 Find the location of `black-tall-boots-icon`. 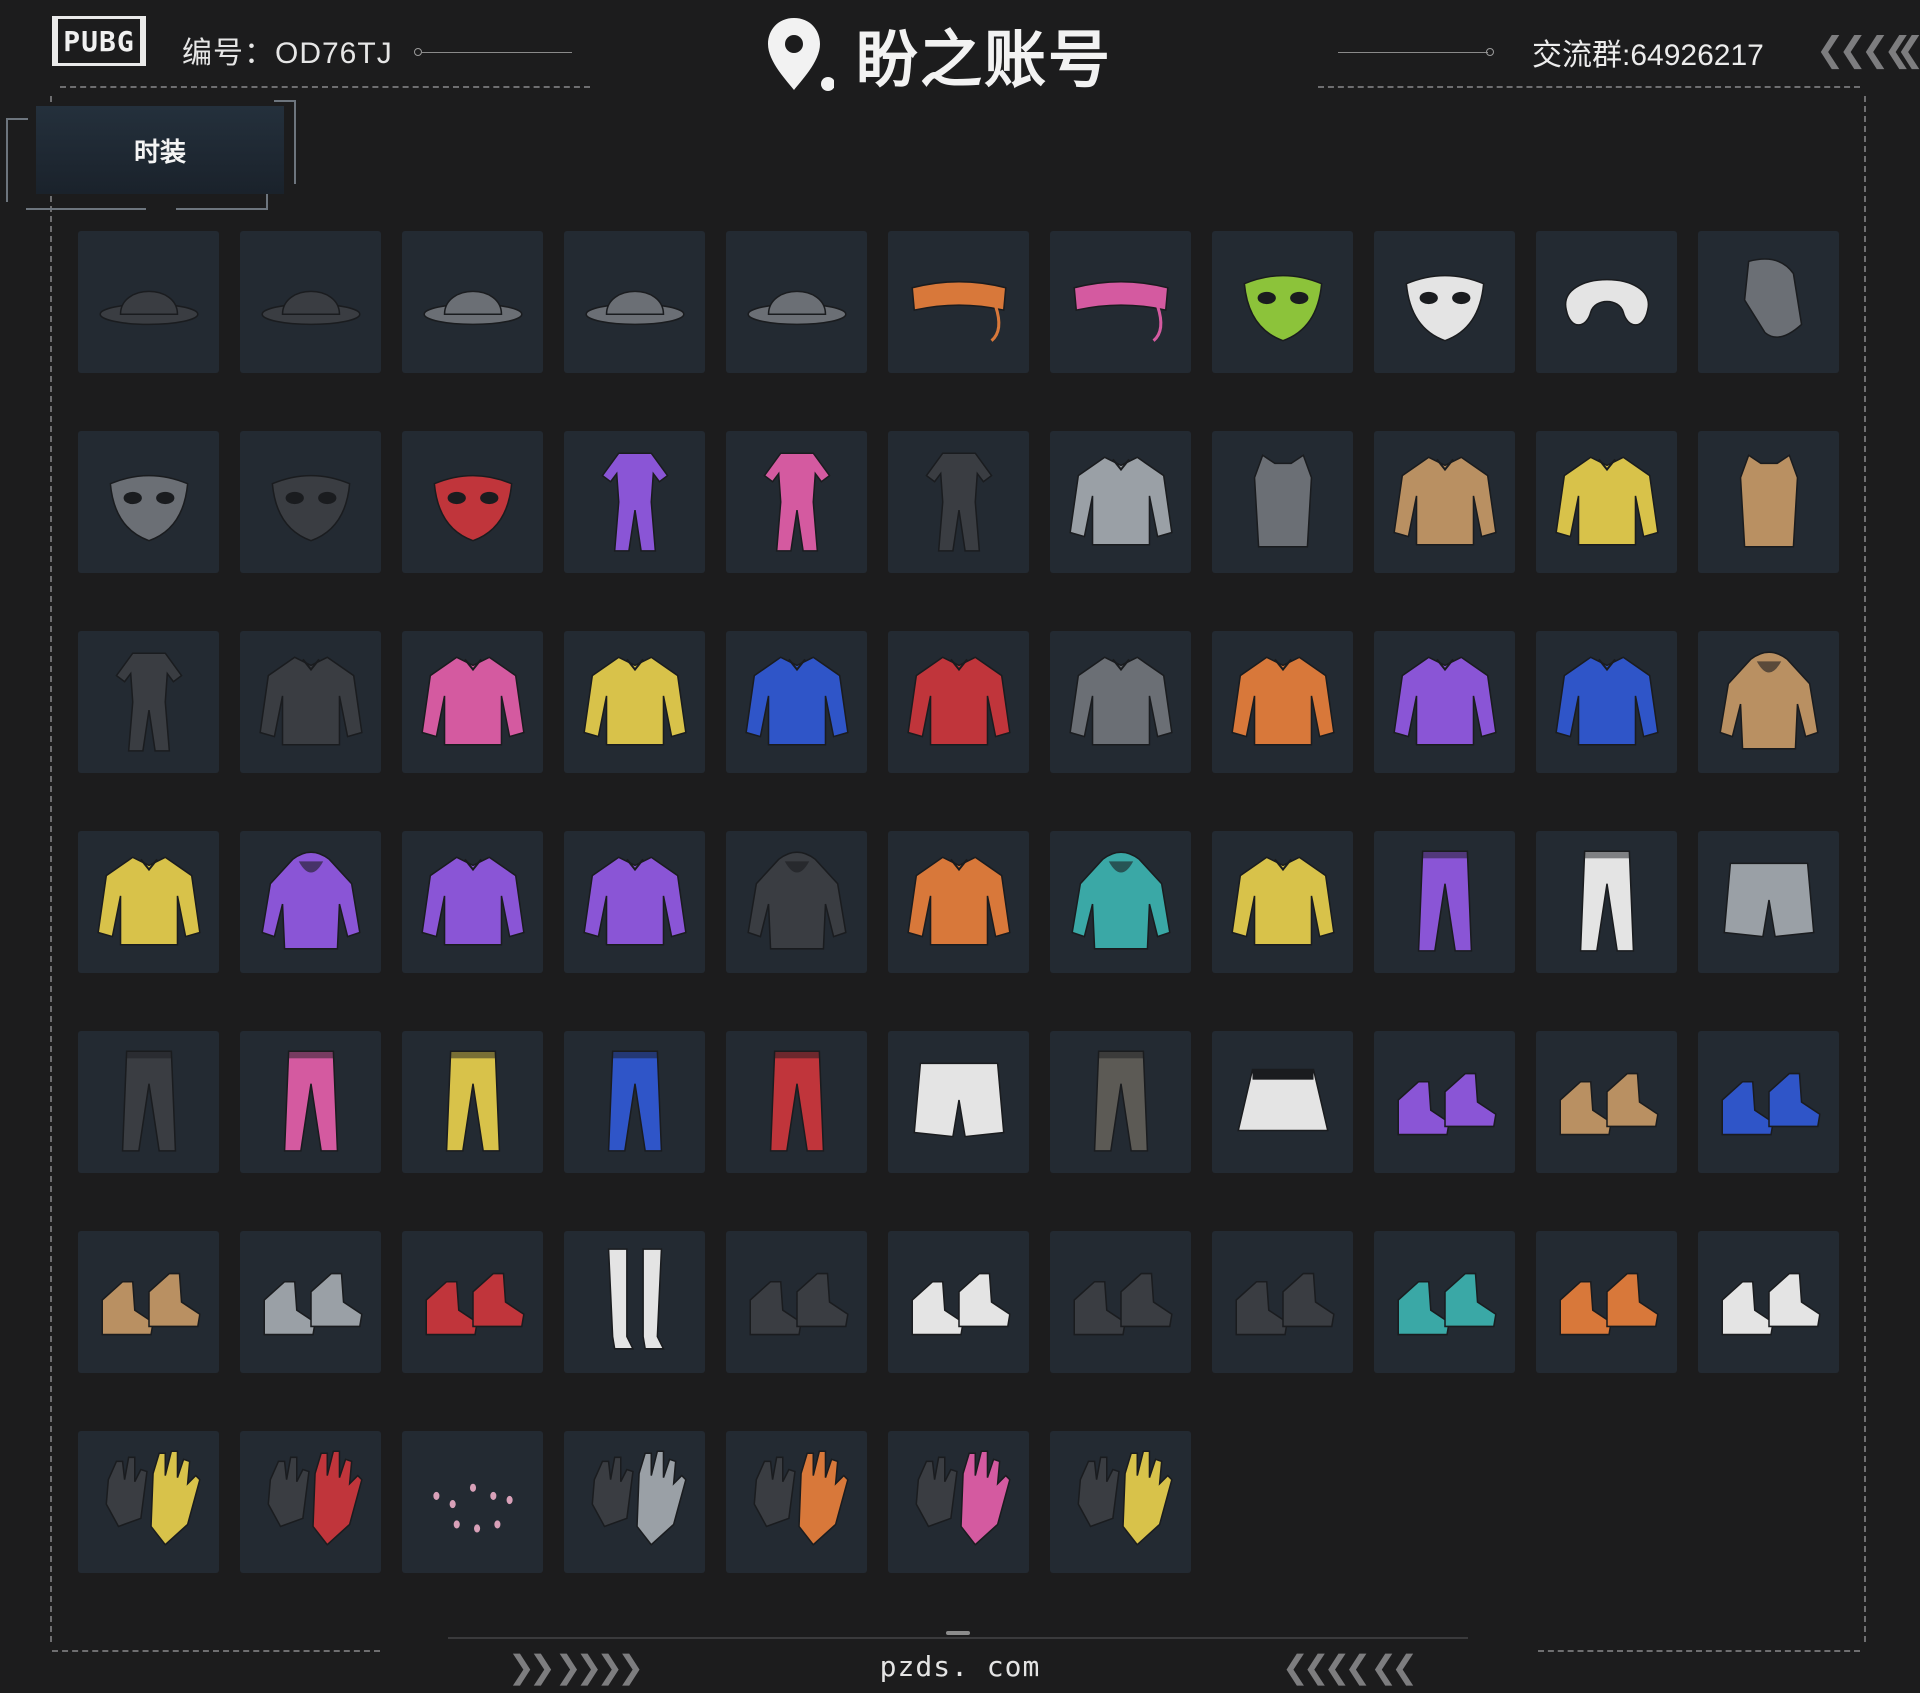

black-tall-boots-icon is located at coordinates (1121, 1302).